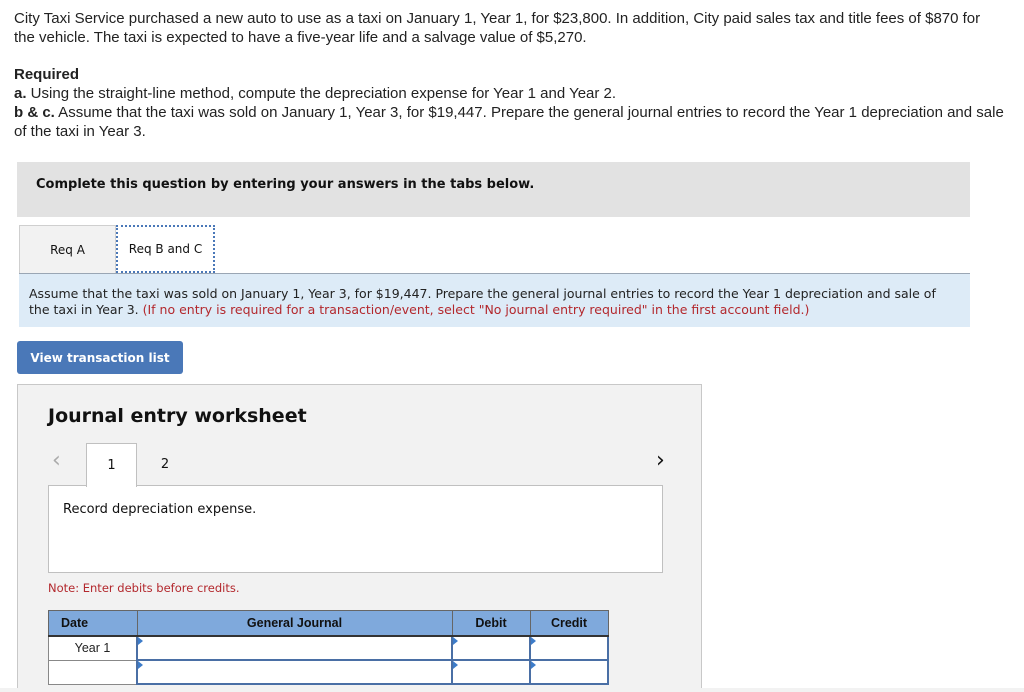 The height and width of the screenshot is (692, 1024). Describe the element at coordinates (177, 416) in the screenshot. I see `worksheet-title: Journal entry worksheet` at that location.